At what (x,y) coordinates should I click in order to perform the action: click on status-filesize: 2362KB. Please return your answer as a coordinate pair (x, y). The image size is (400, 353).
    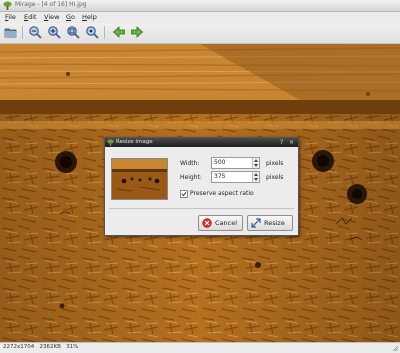
    Looking at the image, I should click on (50, 347).